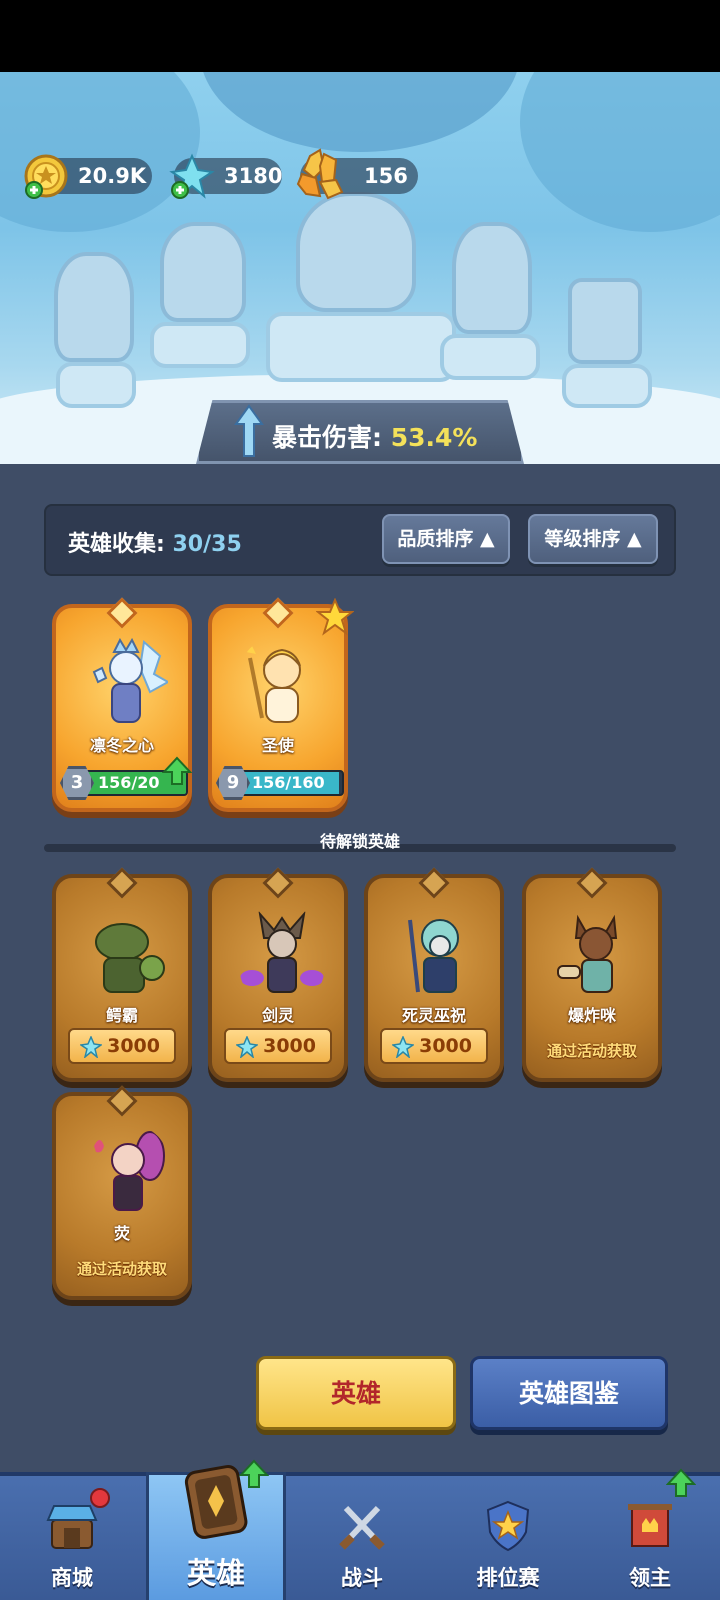  What do you see at coordinates (386, 176) in the screenshot?
I see `amber-amount: 156` at bounding box center [386, 176].